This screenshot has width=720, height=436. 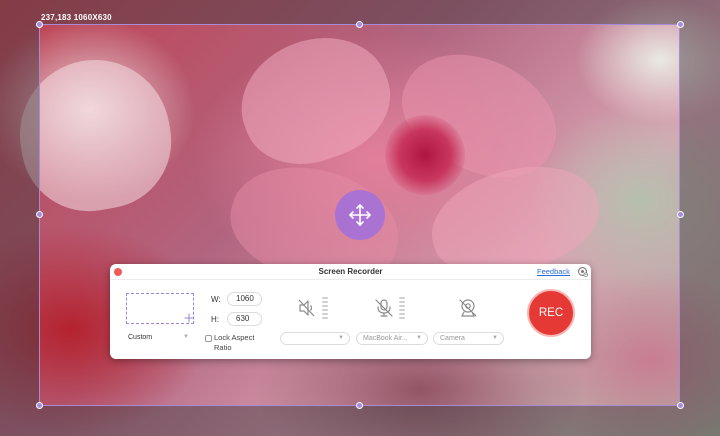 I want to click on rec-button: REC, so click(x=551, y=313).